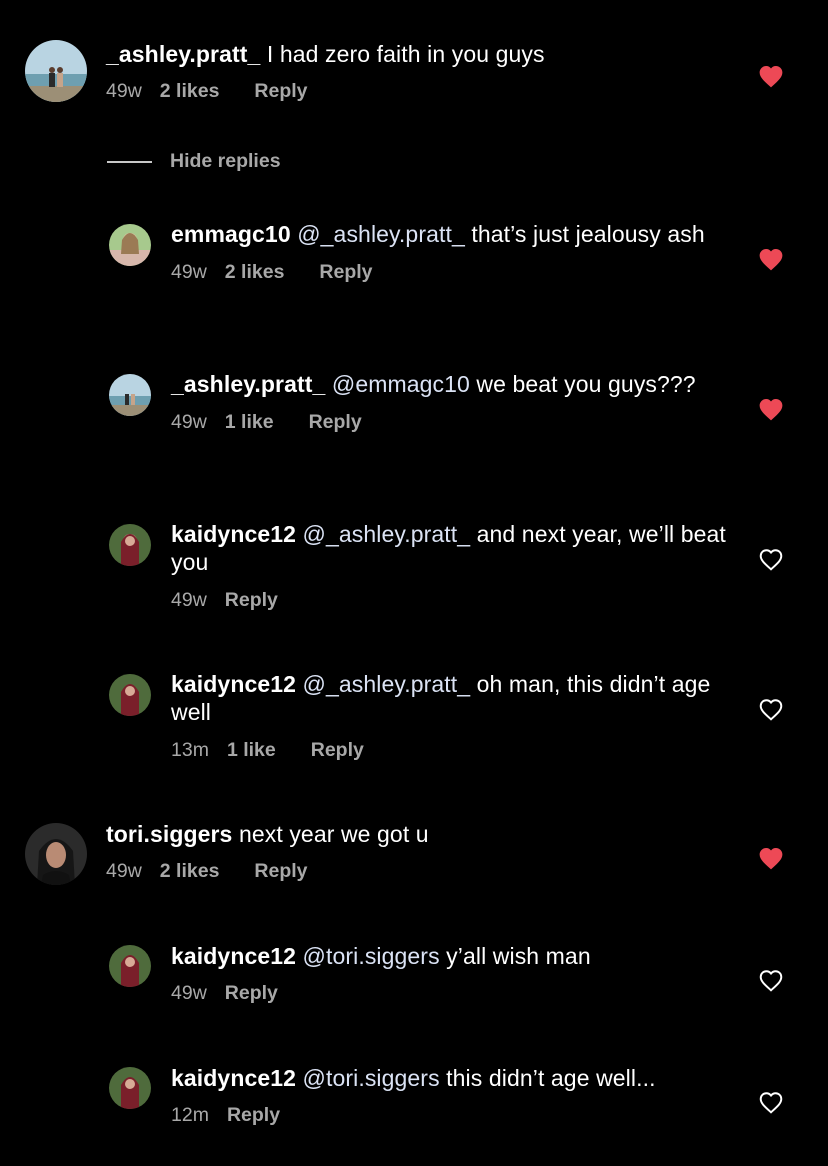 This screenshot has width=828, height=1166. I want to click on comment-content: I had zero faith in you guys, so click(402, 54).